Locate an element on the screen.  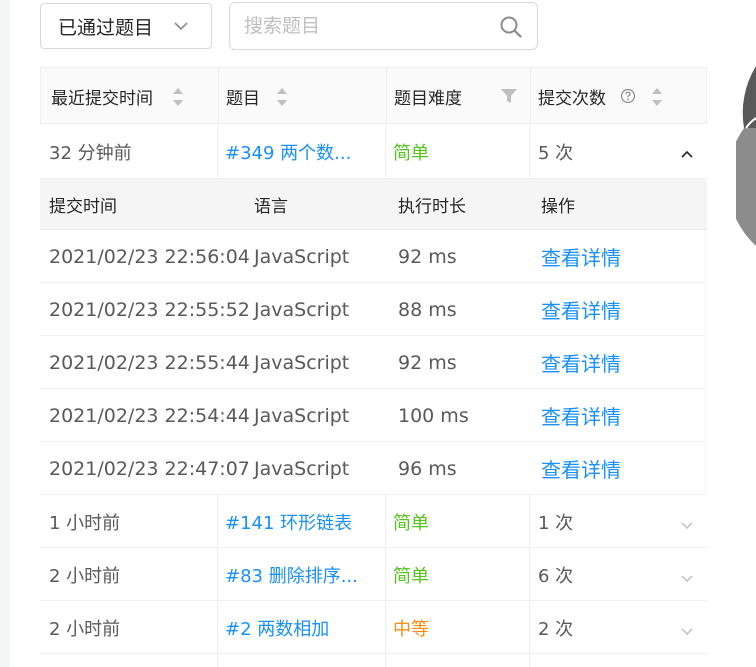
column-header-count: 提交次数 is located at coordinates (572, 96).